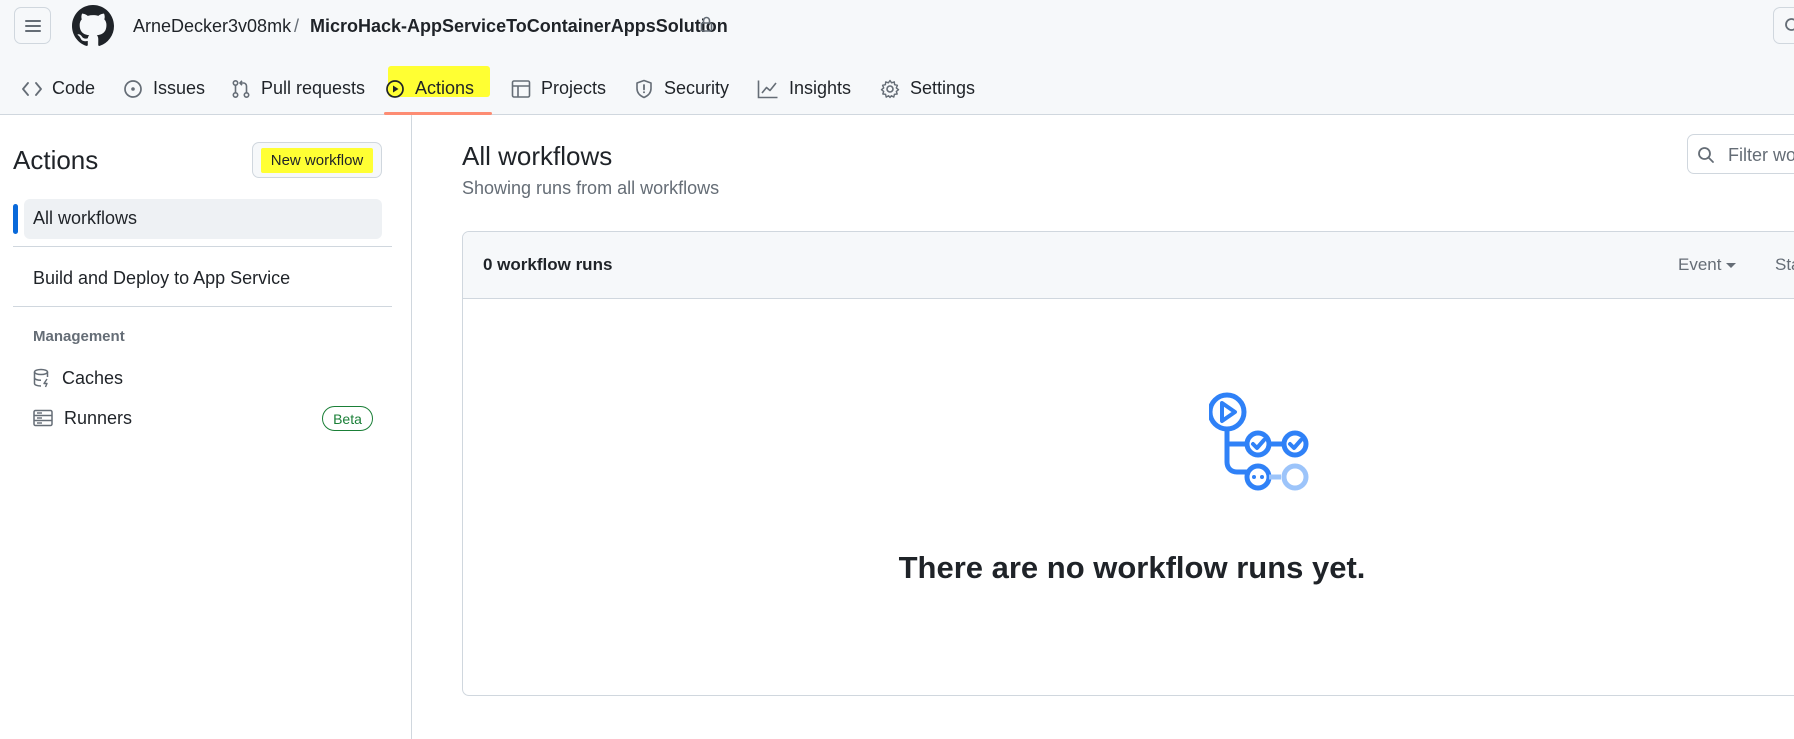  What do you see at coordinates (395, 88) in the screenshot?
I see `play-icon` at bounding box center [395, 88].